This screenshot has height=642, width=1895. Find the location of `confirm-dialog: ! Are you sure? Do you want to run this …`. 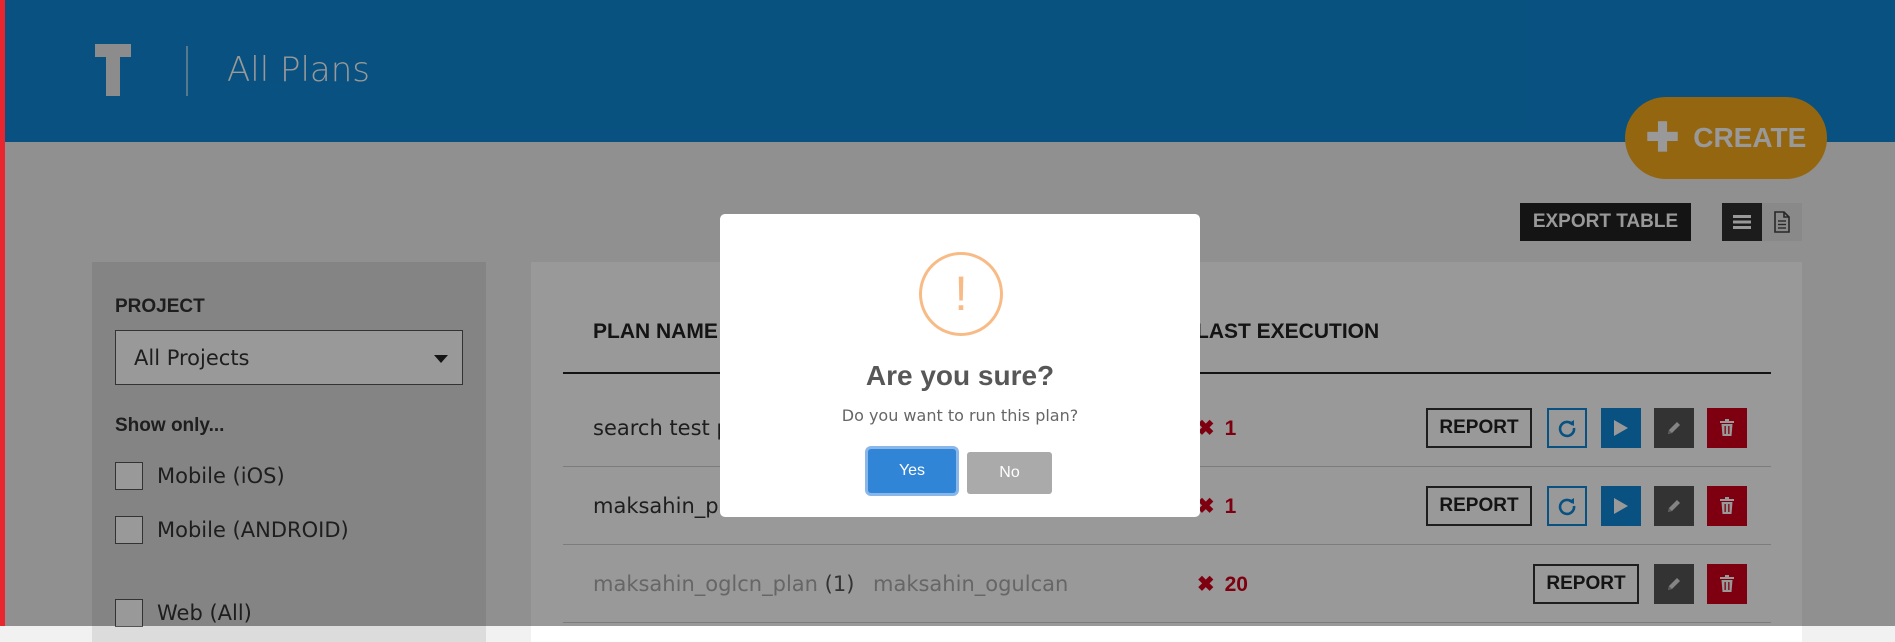

confirm-dialog: ! Are you sure? Do you want to run this … is located at coordinates (960, 365).